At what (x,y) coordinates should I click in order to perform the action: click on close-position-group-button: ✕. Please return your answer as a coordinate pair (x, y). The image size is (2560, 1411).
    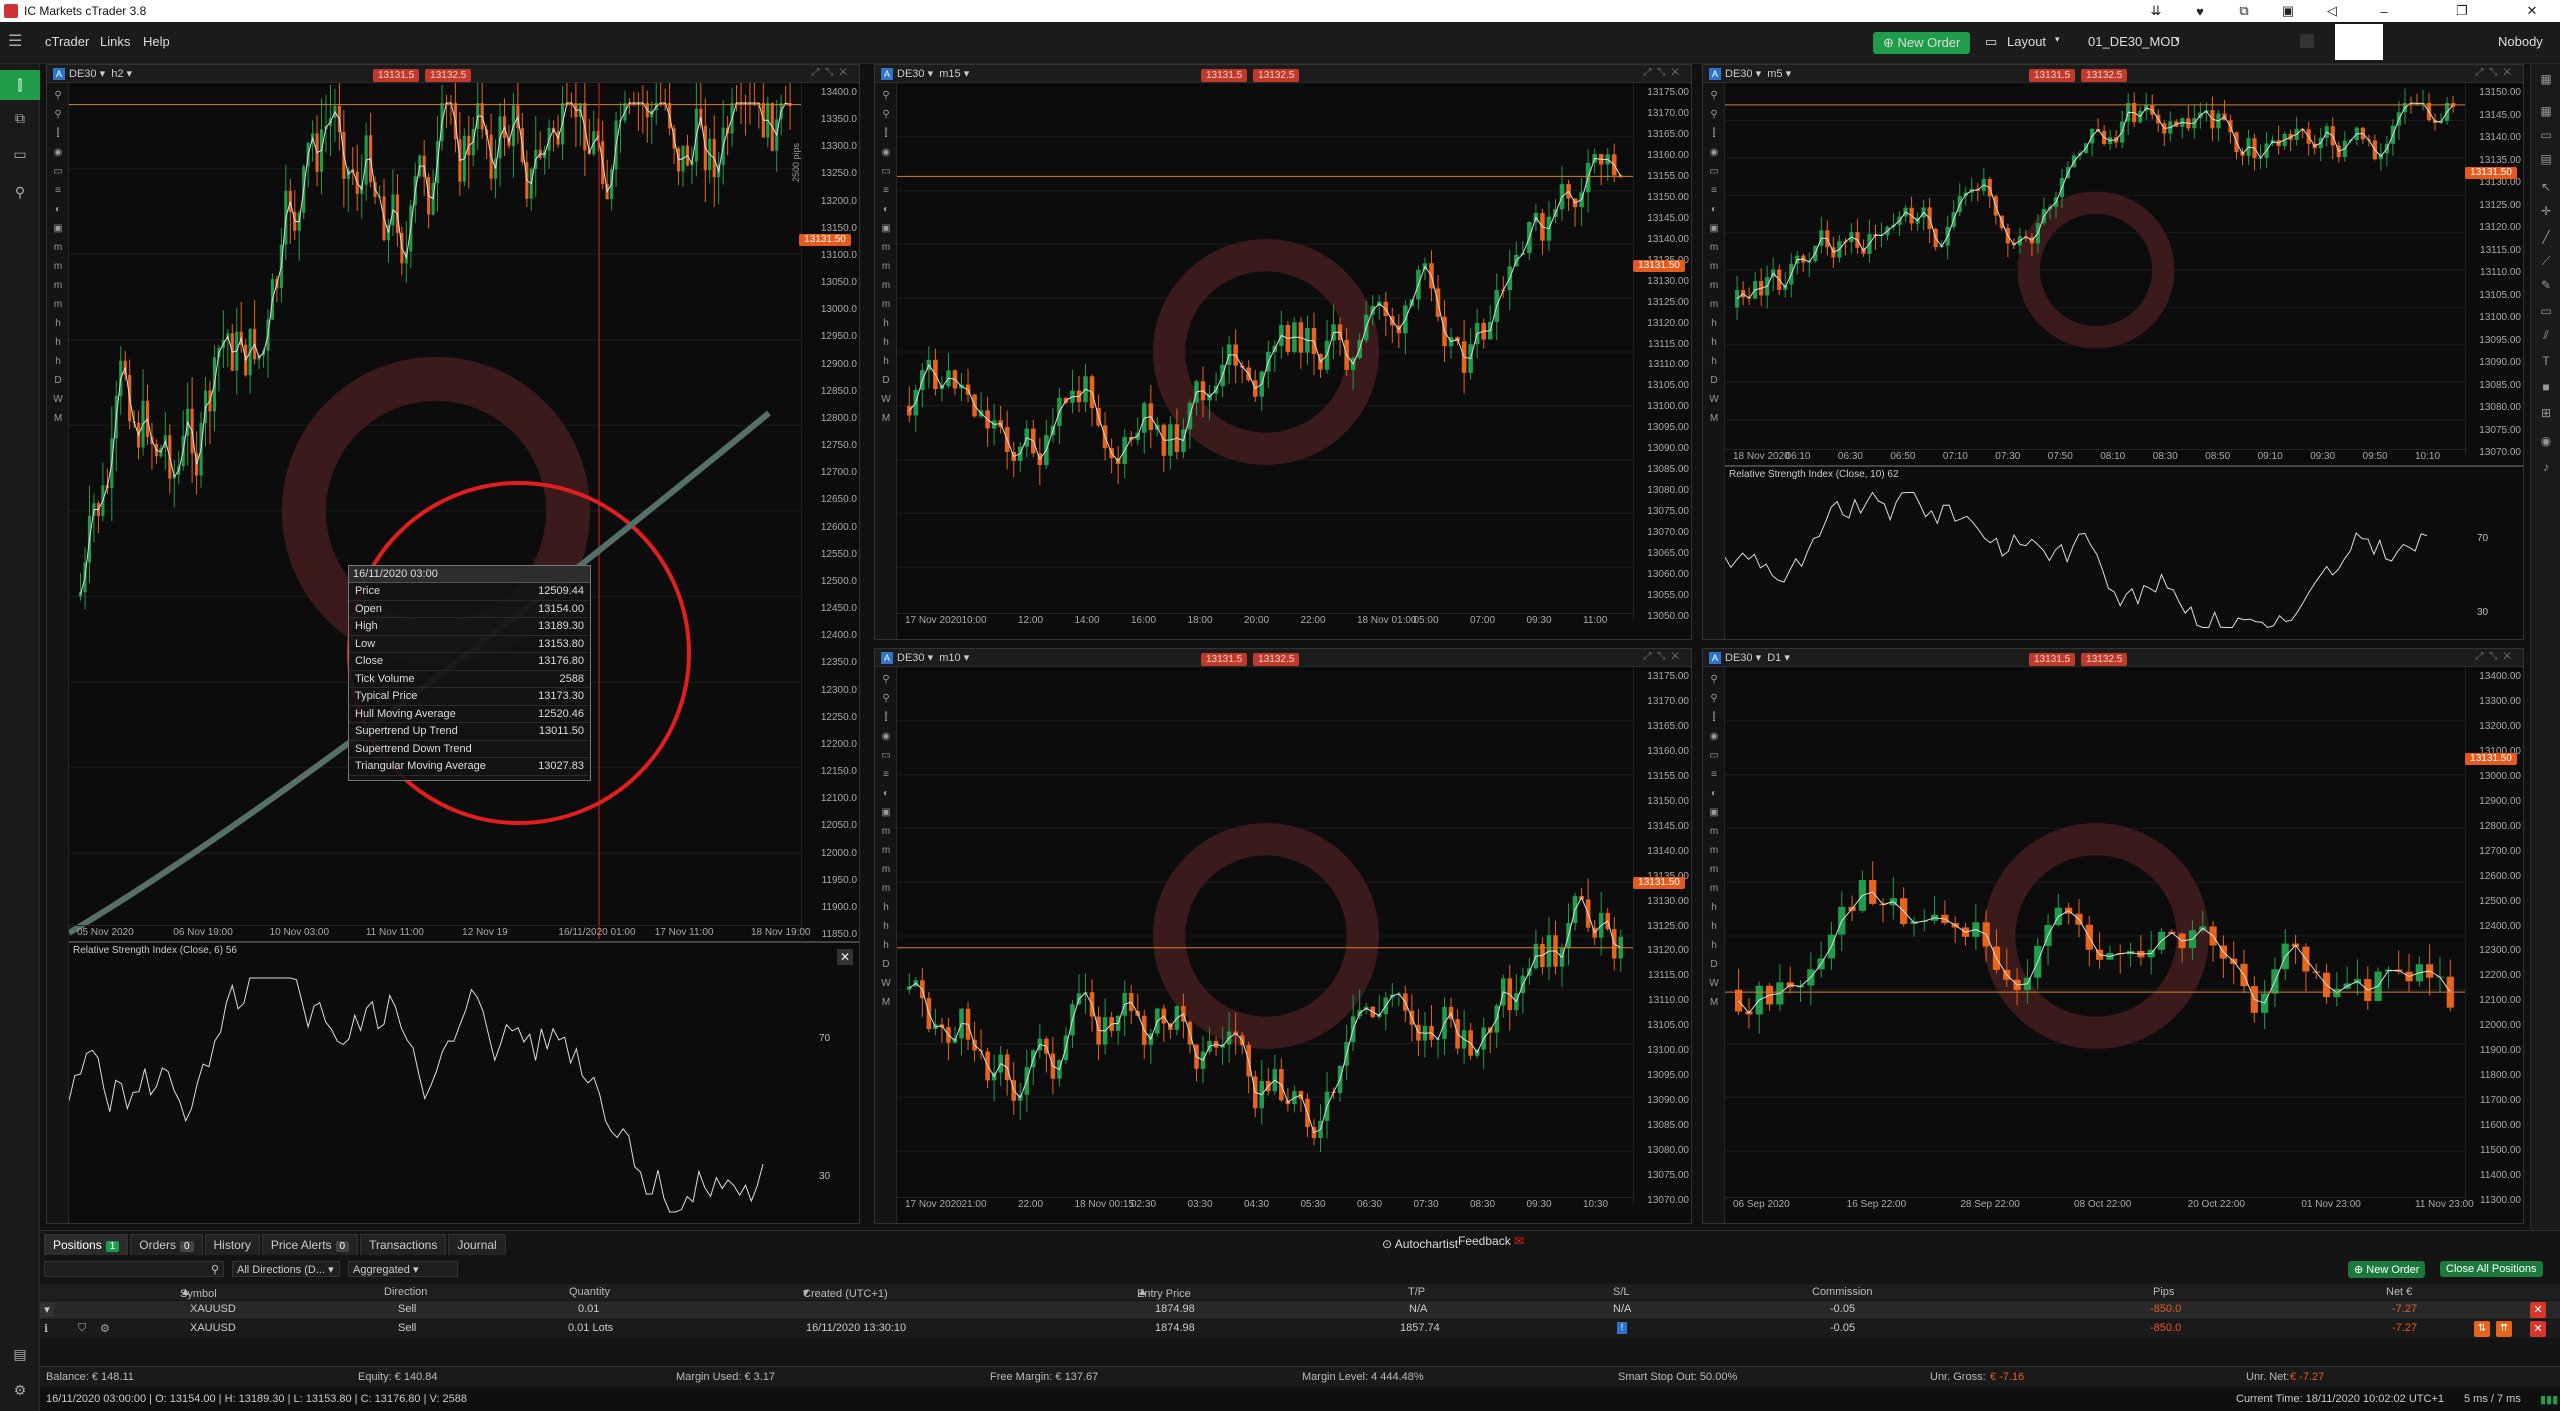
    Looking at the image, I should click on (2538, 1310).